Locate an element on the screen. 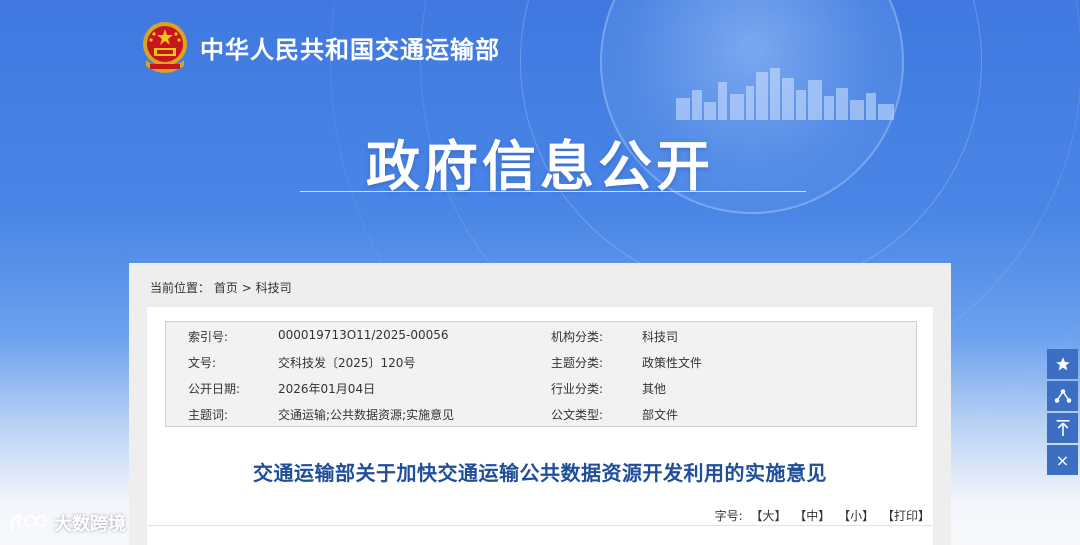 The width and height of the screenshot is (1080, 545). metadata-value: 其他 is located at coordinates (654, 389).